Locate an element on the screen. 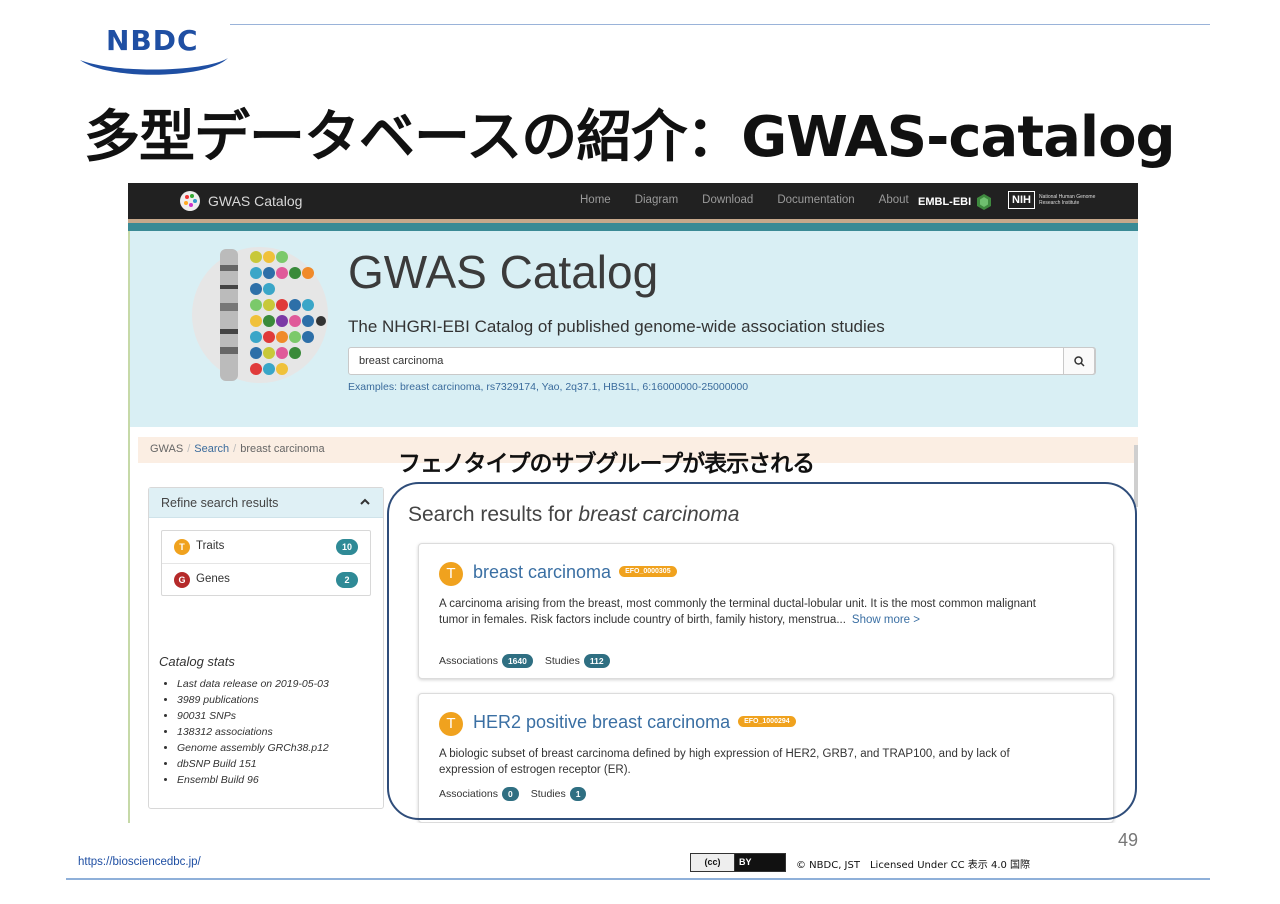 The height and width of the screenshot is (904, 1280). embl-ebi-link: EMBL-EBI is located at coordinates (955, 202).